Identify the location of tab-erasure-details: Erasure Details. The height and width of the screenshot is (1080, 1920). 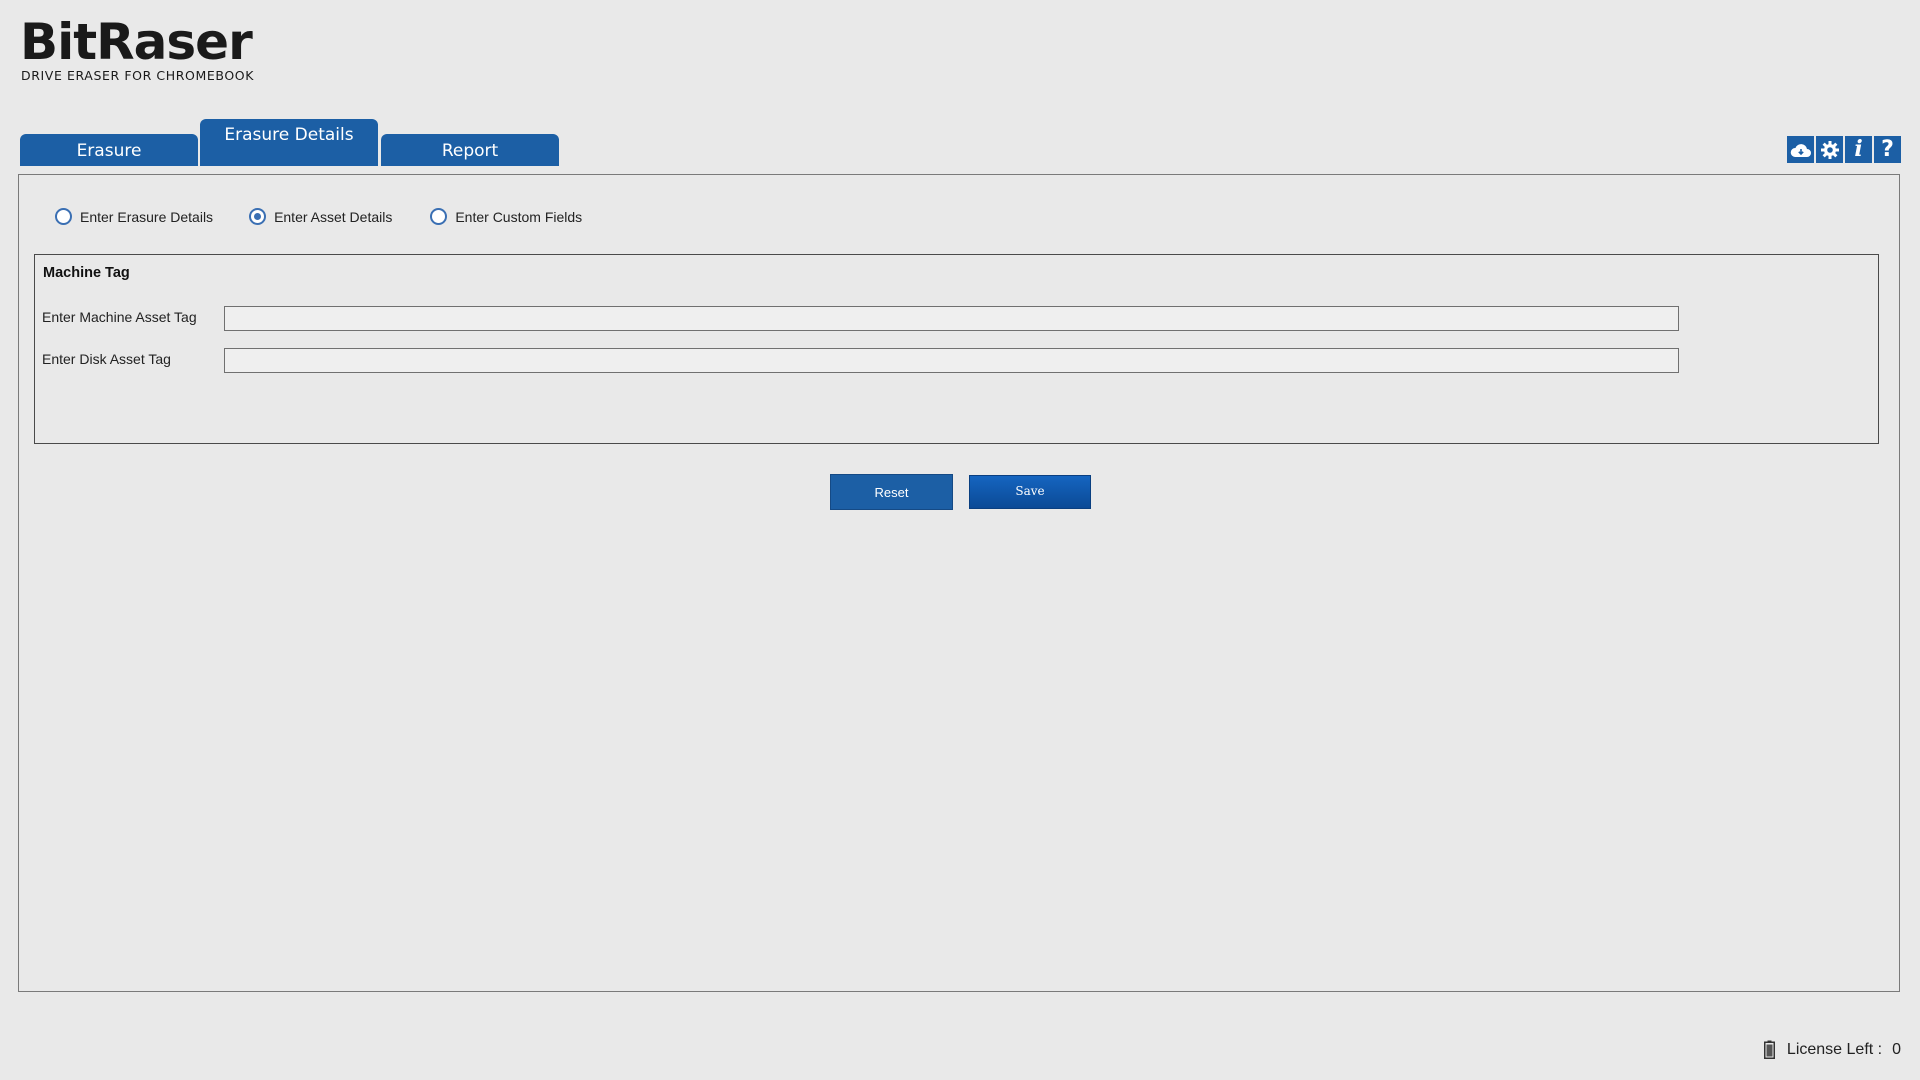
(289, 142).